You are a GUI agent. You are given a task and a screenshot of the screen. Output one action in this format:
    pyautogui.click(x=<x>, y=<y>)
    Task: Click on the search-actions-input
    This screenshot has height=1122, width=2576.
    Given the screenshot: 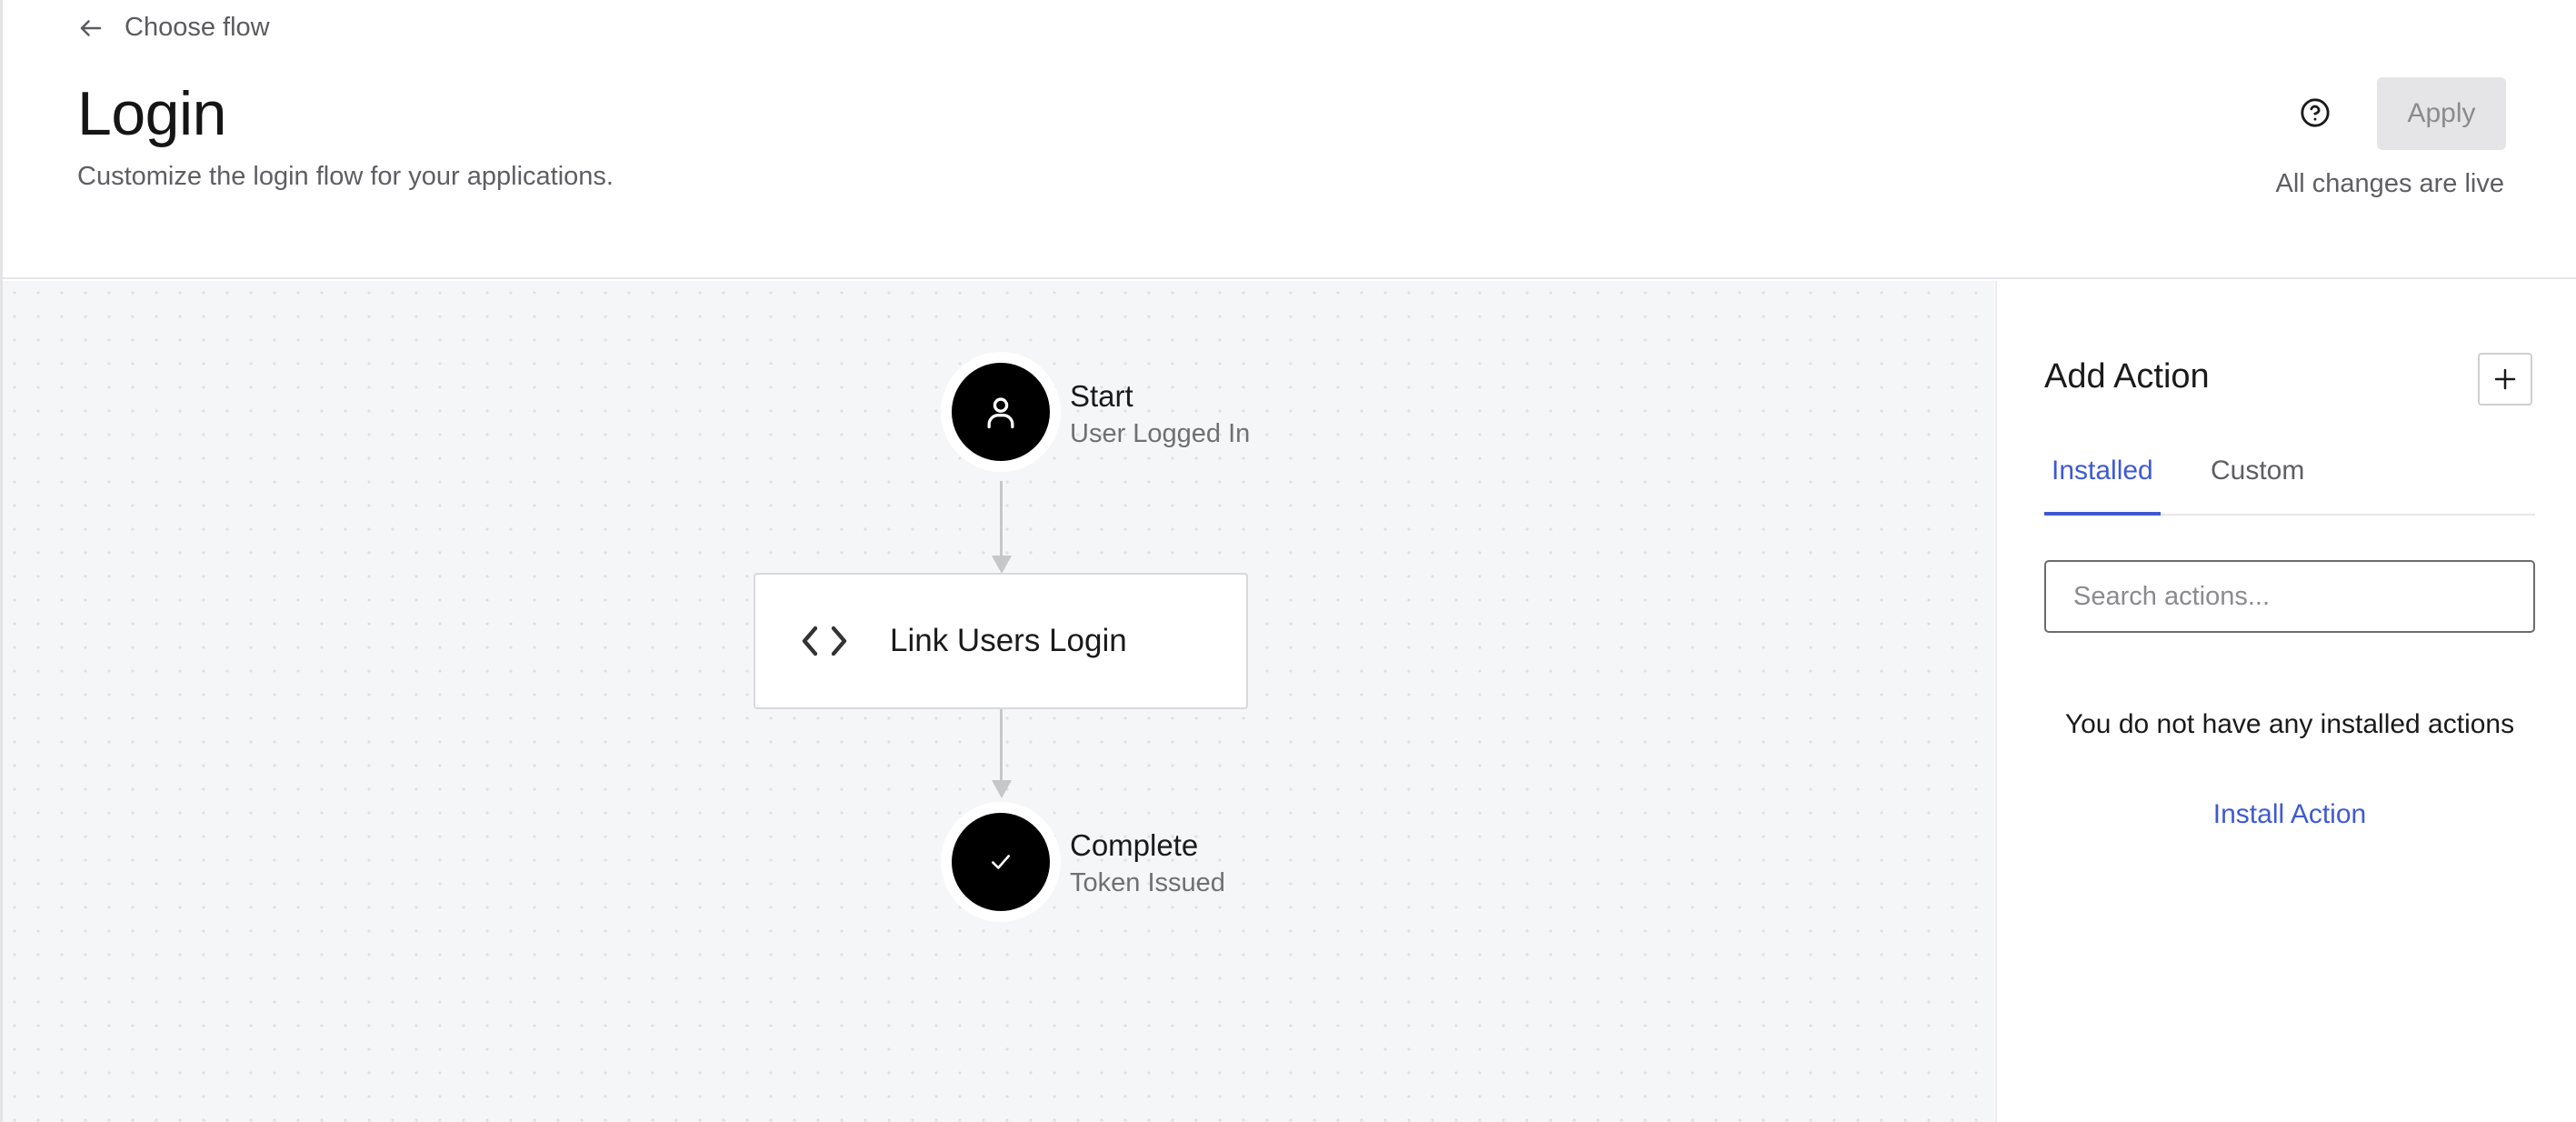 What is the action you would take?
    pyautogui.click(x=2289, y=596)
    